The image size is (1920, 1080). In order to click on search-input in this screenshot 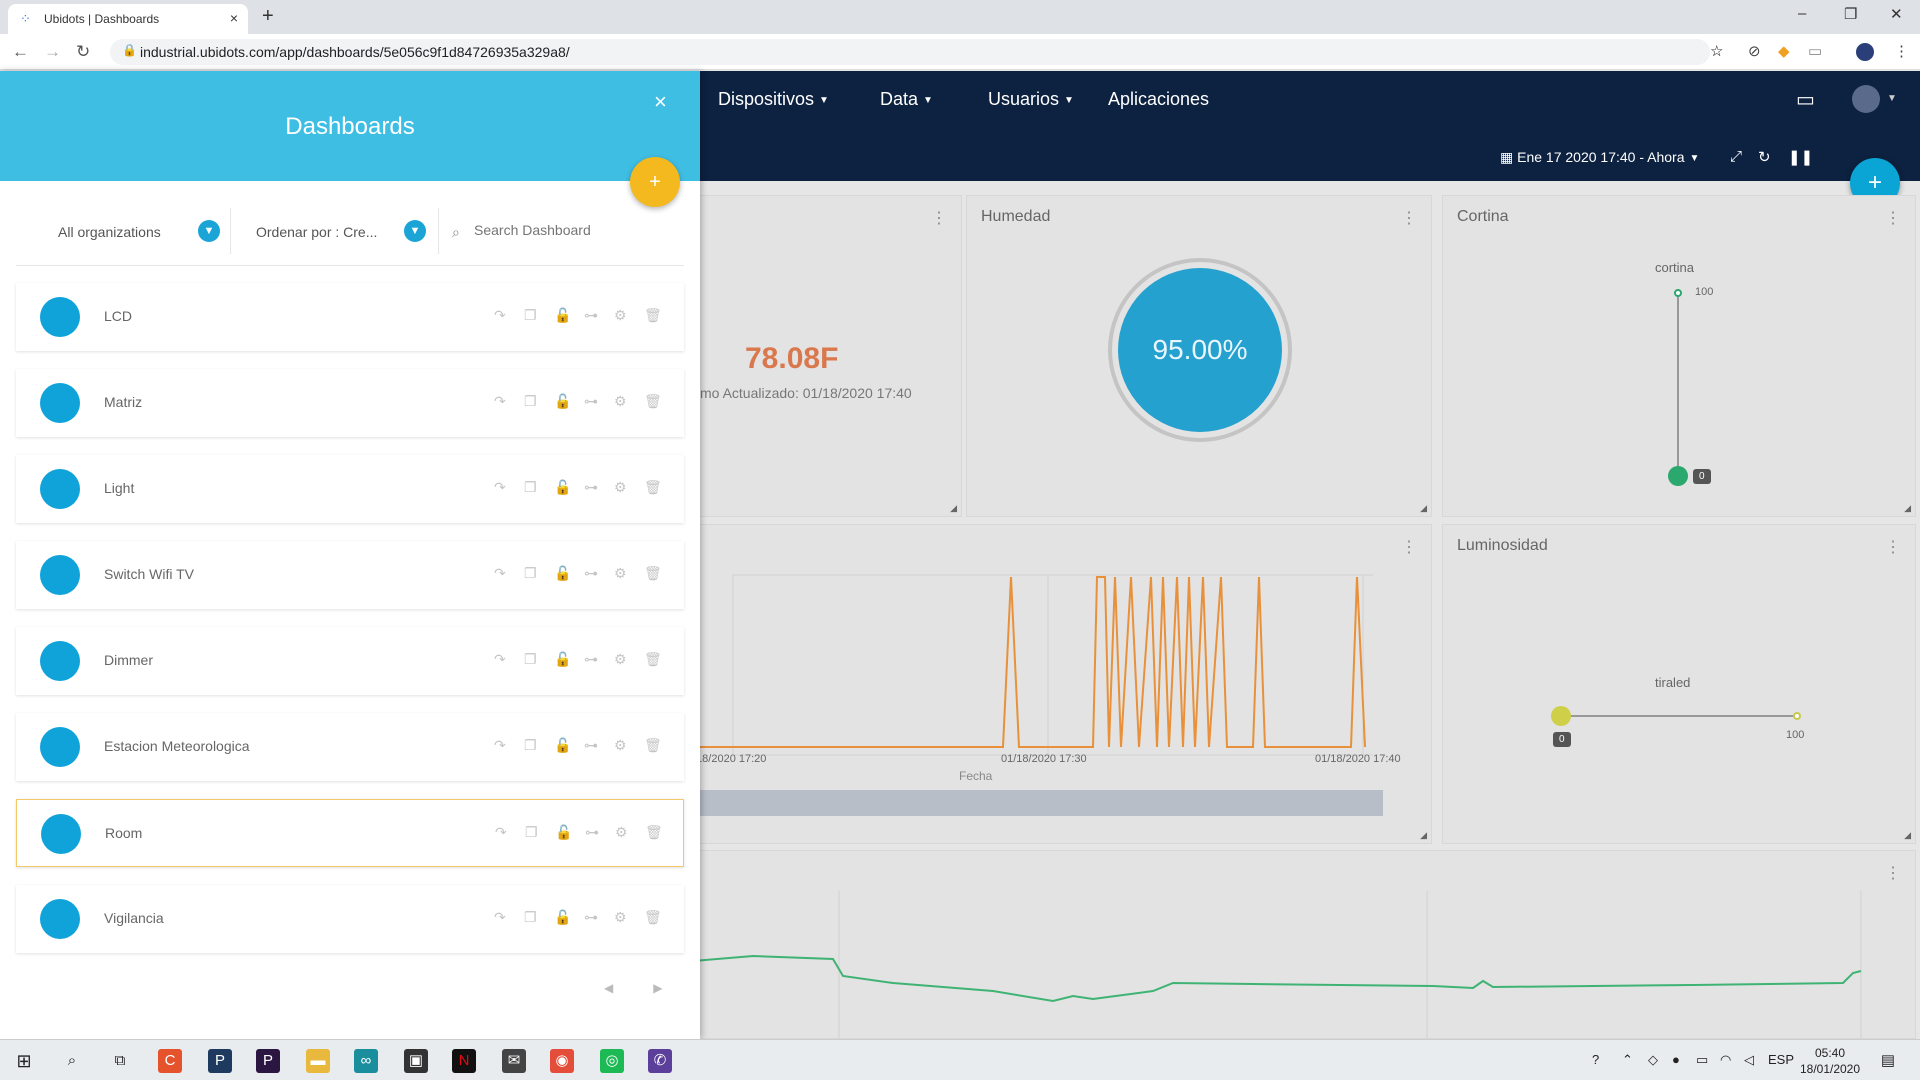, I will do `click(554, 230)`.